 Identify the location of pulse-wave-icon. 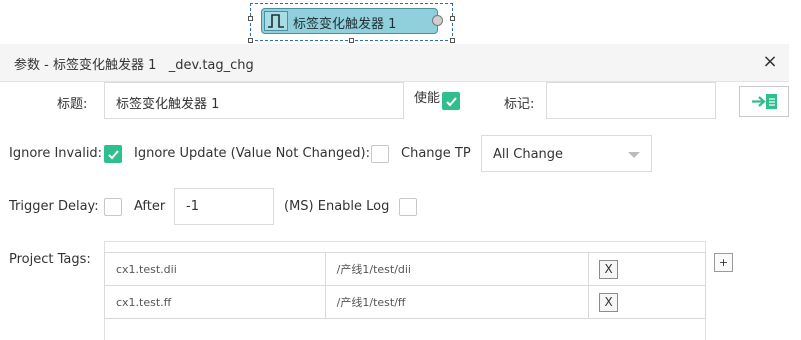
(276, 21).